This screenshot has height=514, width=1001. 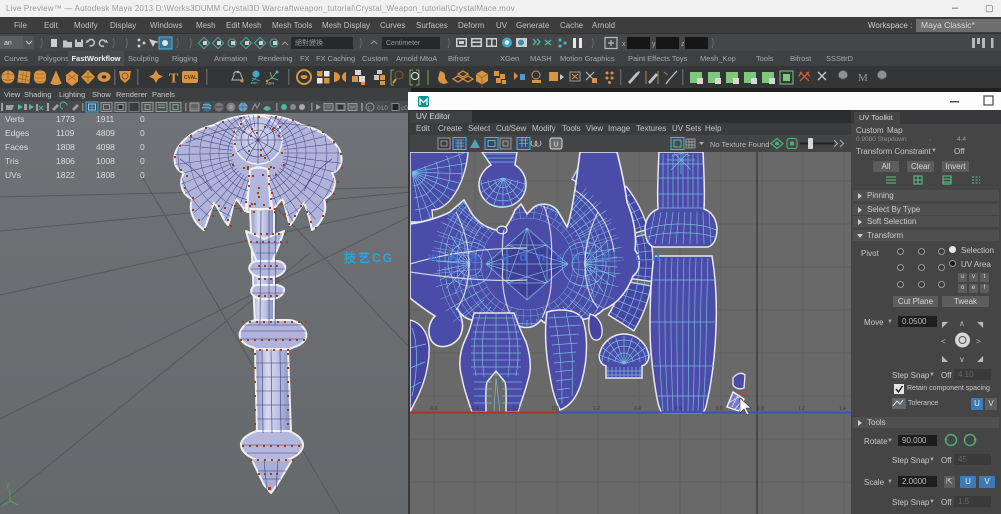 What do you see at coordinates (760, 409) in the screenshot?
I see `svg-text: 1.0` at bounding box center [760, 409].